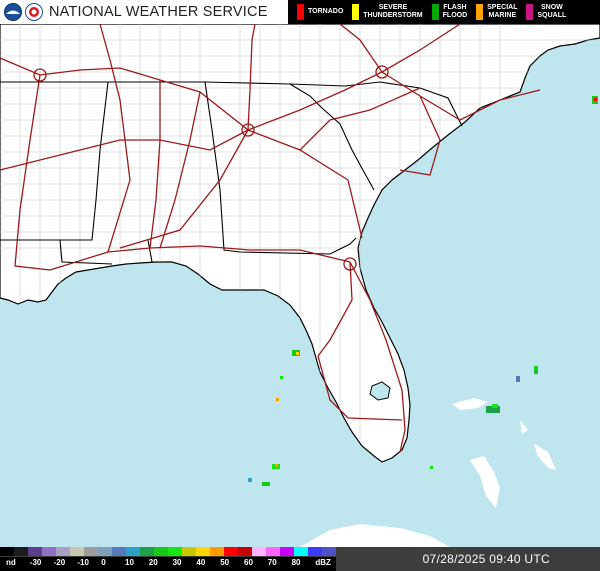  What do you see at coordinates (201, 562) in the screenshot?
I see `scale-label: 40` at bounding box center [201, 562].